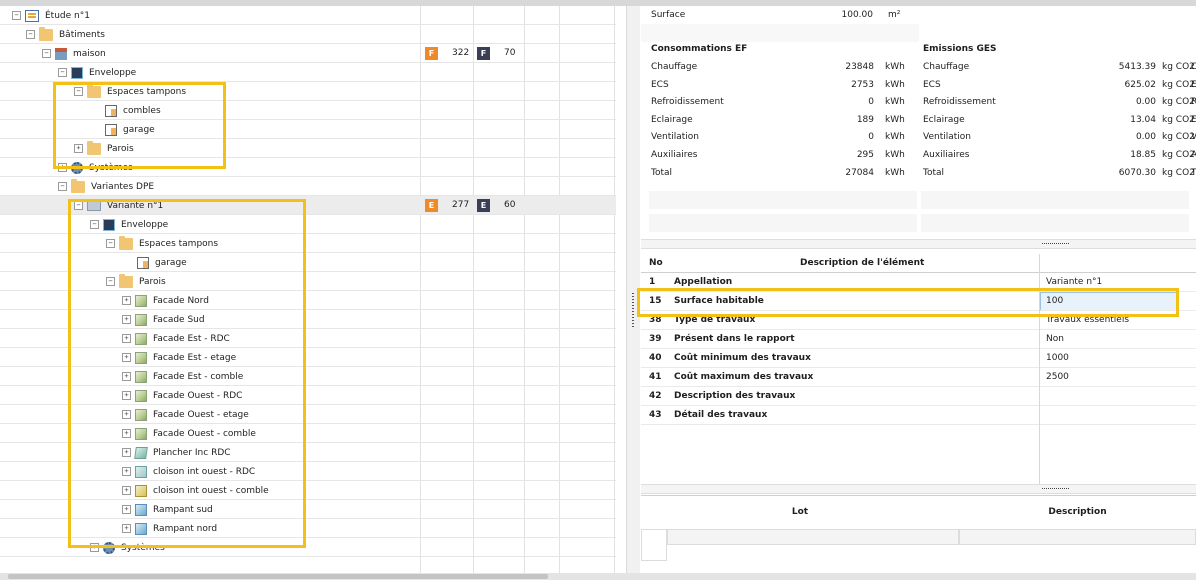 The width and height of the screenshot is (1196, 580). I want to click on empty-row, so click(783, 223).